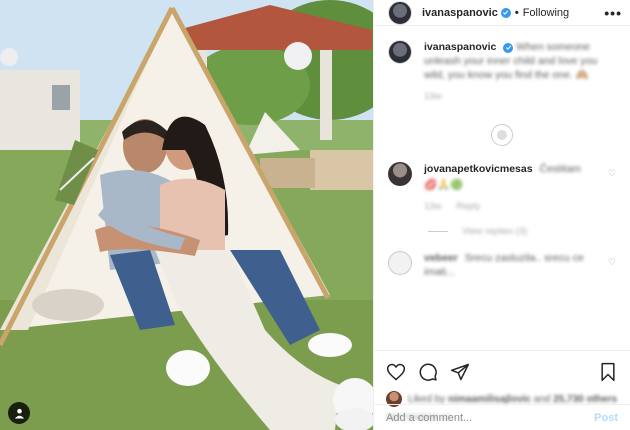 The height and width of the screenshot is (430, 630). I want to click on emoji-icon: 💋🙏🟢, so click(444, 185).